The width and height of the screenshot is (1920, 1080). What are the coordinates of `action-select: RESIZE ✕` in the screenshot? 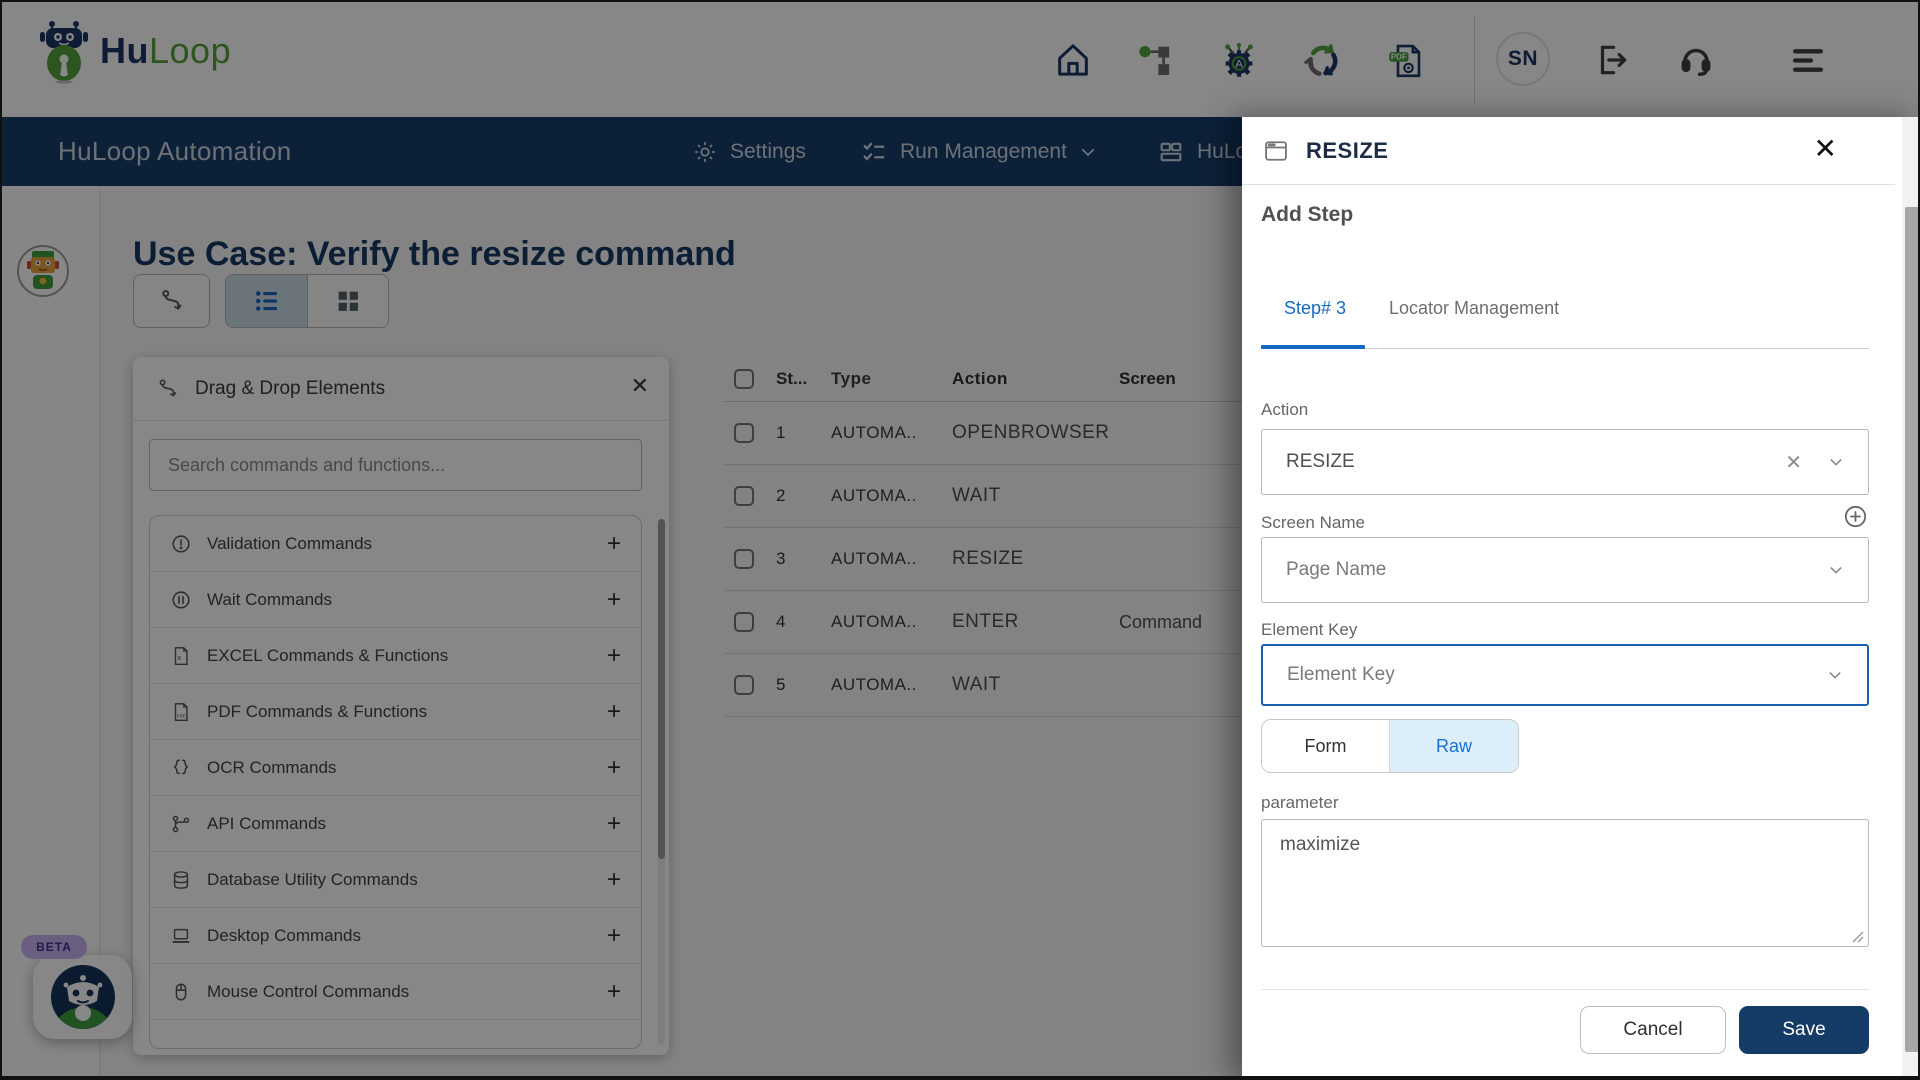 It's located at (1565, 462).